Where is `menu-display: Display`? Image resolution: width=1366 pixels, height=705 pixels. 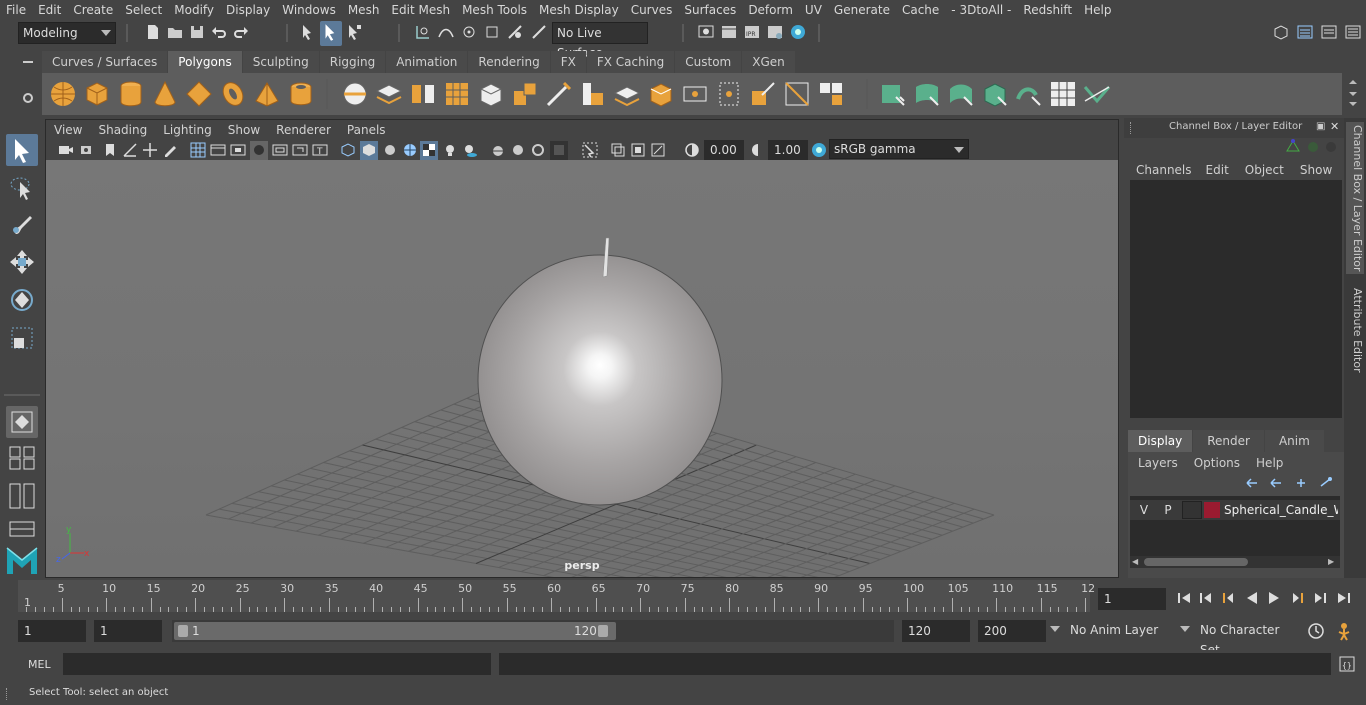
menu-display: Display is located at coordinates (248, 10).